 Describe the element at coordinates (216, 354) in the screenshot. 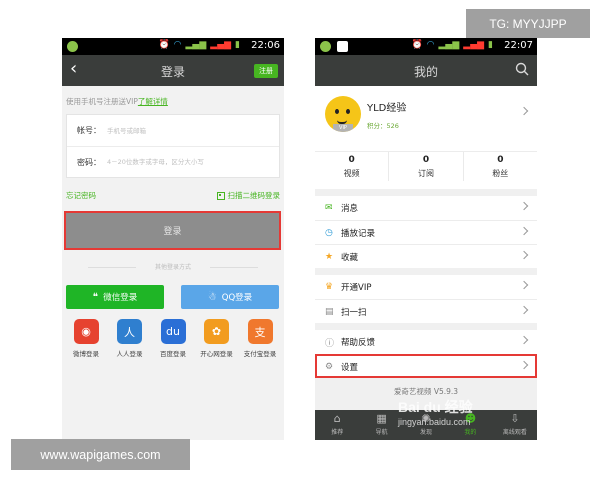

I see `third-party-login-label: 开心网登录` at that location.